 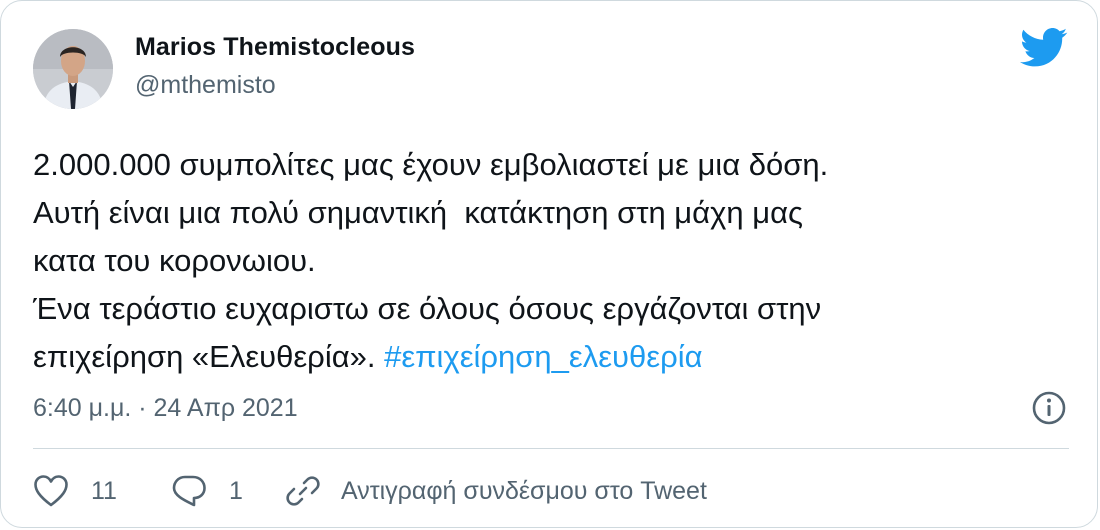 I want to click on speech-bubble-icon, so click(x=189, y=491).